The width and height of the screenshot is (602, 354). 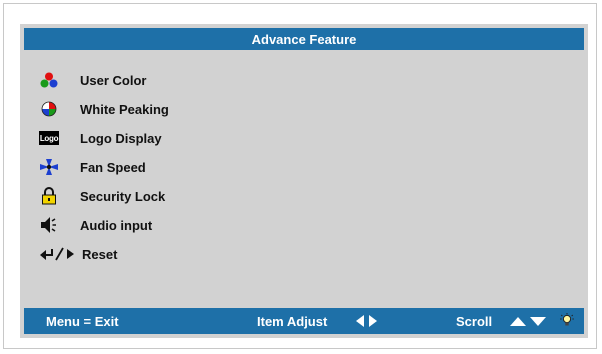 What do you see at coordinates (49, 138) in the screenshot?
I see `logo-display-icon: Logo` at bounding box center [49, 138].